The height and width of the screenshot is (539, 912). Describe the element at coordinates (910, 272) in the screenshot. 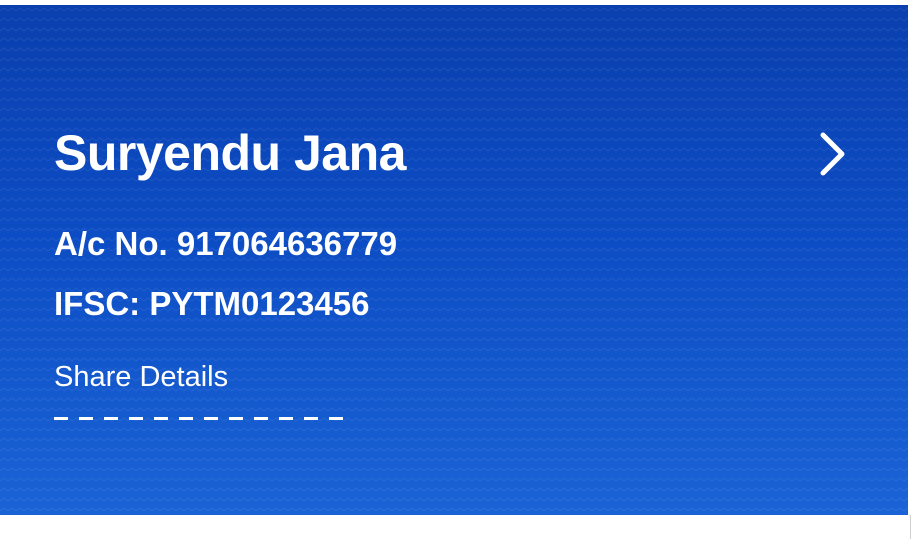

I see `right-edge` at that location.